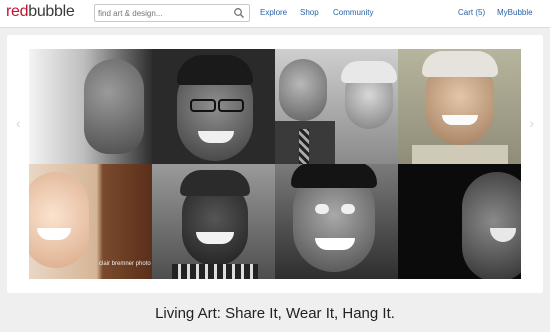  What do you see at coordinates (17, 11) in the screenshot?
I see `logo-red-part: red` at bounding box center [17, 11].